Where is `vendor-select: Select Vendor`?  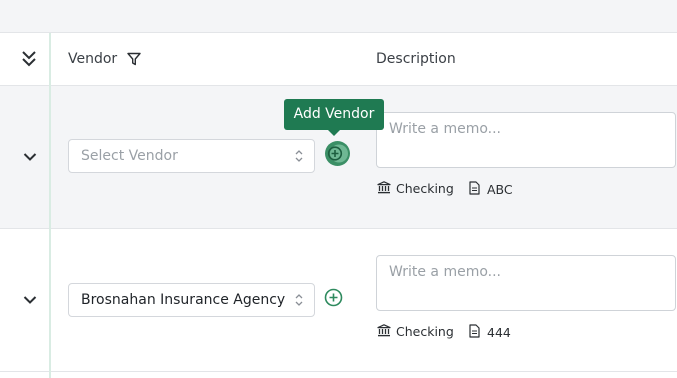
vendor-select: Select Vendor is located at coordinates (191, 156).